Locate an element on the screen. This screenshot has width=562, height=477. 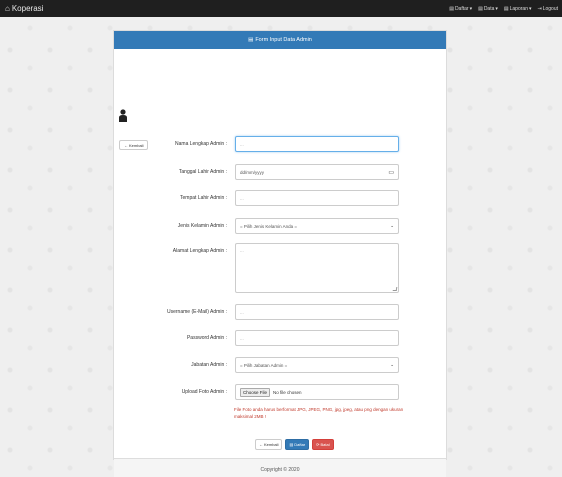
label-foto: Upload Foto Admin : is located at coordinates (204, 392).